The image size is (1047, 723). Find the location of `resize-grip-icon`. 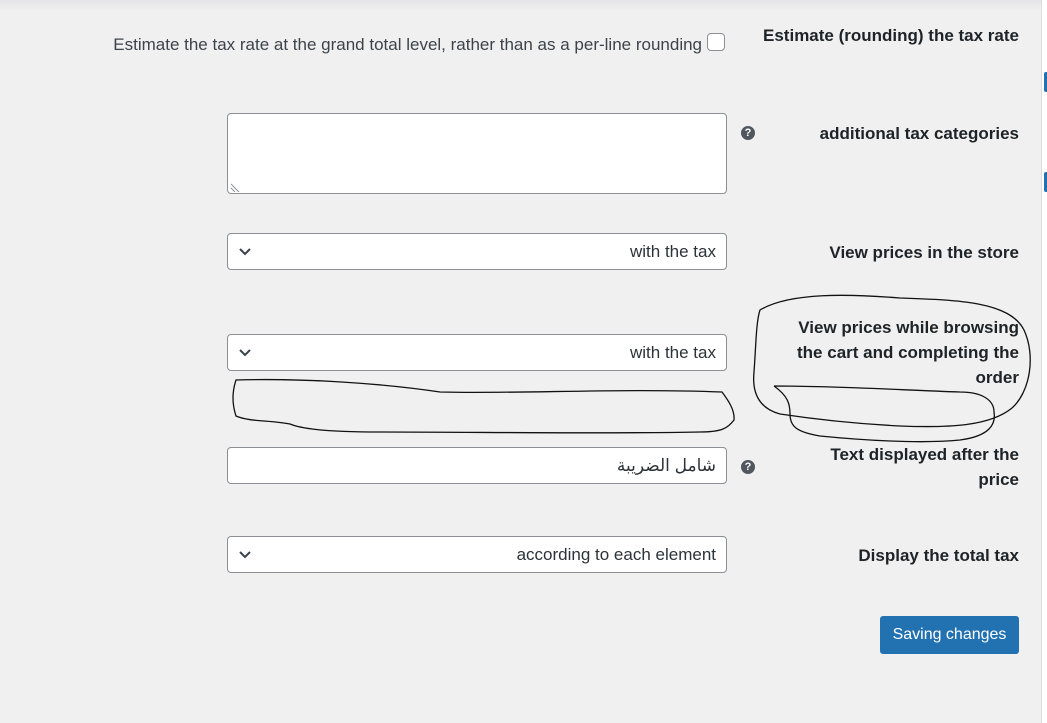

resize-grip-icon is located at coordinates (235, 186).